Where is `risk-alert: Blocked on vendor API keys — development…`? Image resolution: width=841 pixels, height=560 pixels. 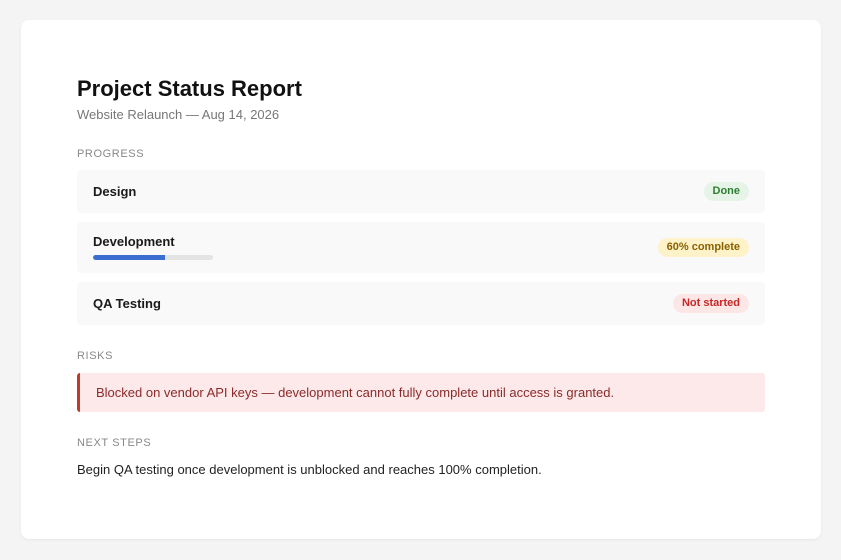
risk-alert: Blocked on vendor API keys — development… is located at coordinates (421, 392).